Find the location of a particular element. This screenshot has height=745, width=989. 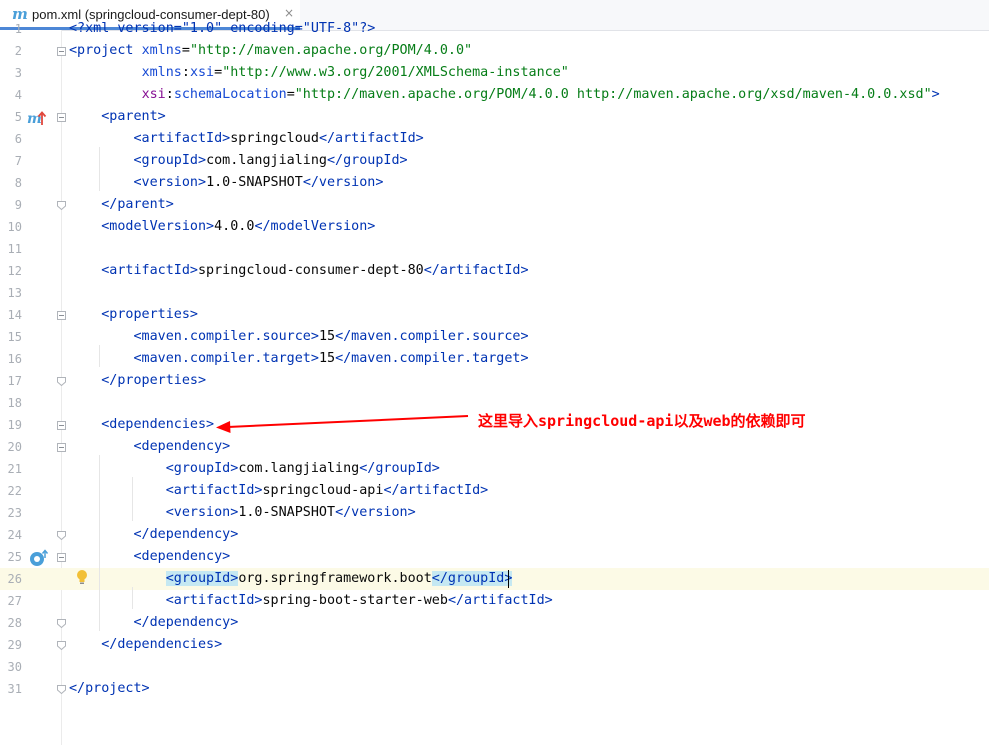

code-text: <modelVersion>4.0.0</modelVersion> is located at coordinates (238, 226).